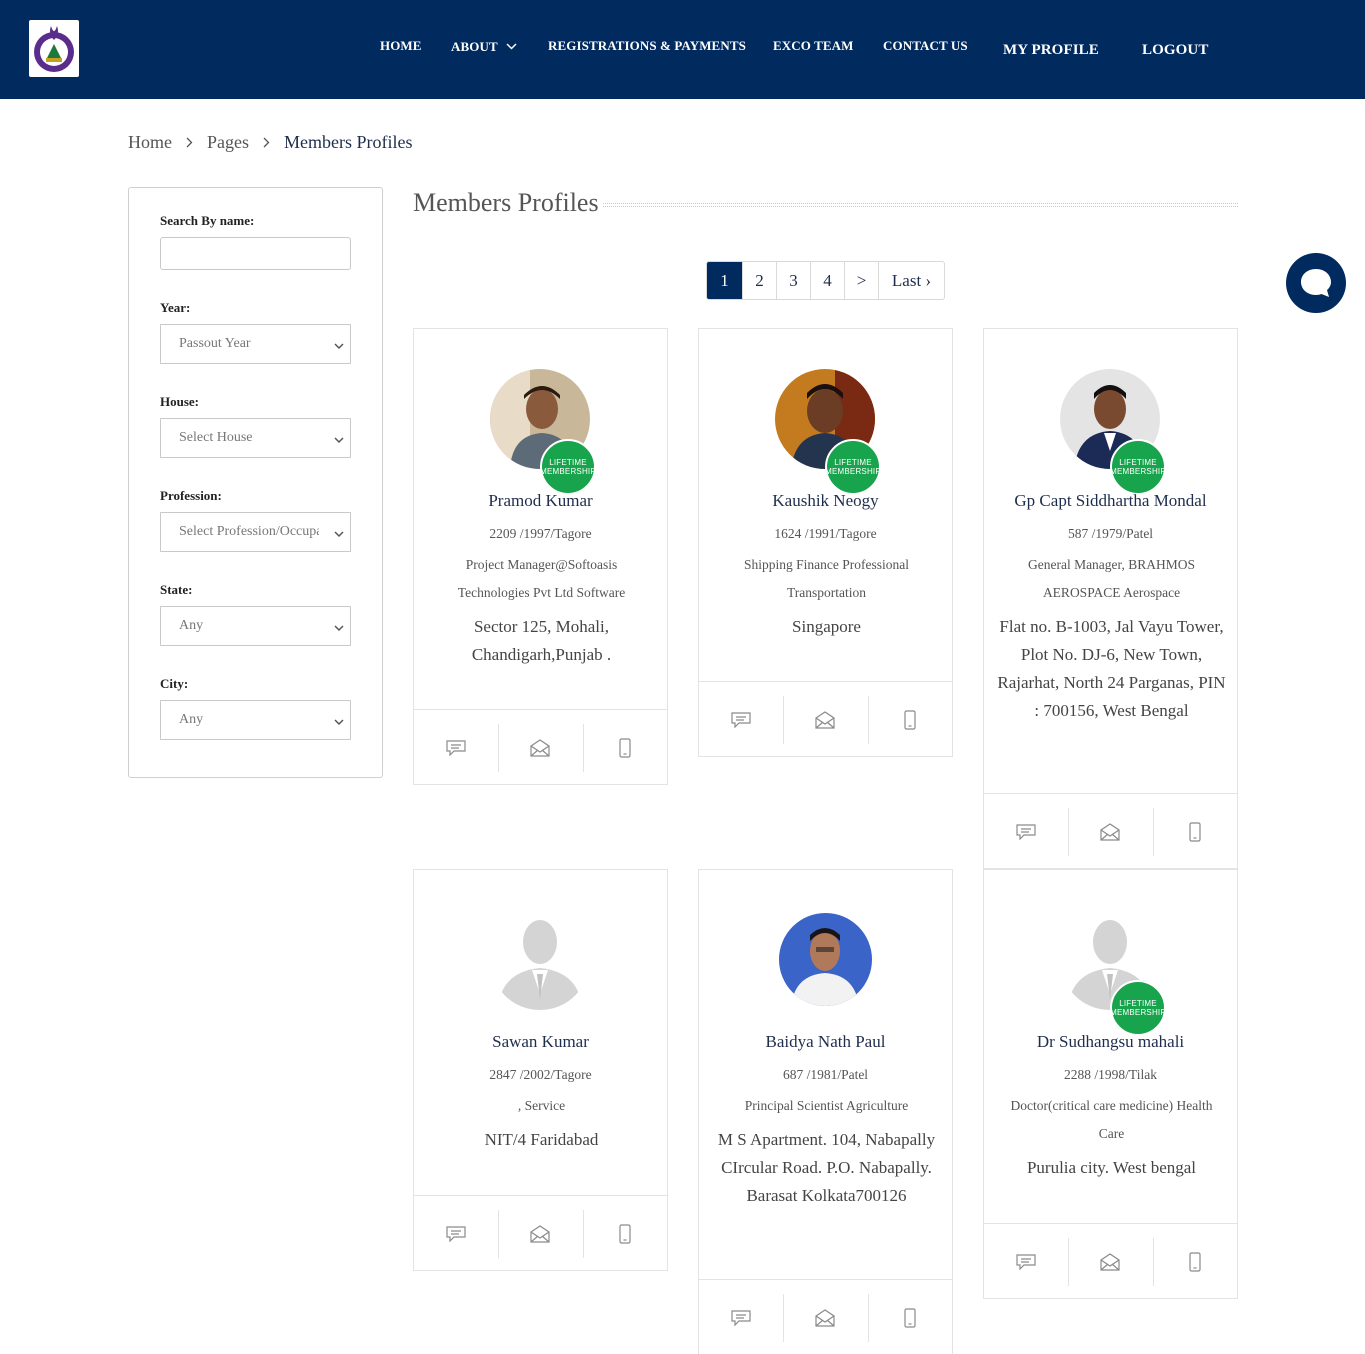  Describe the element at coordinates (401, 46) in the screenshot. I see `nav-home: HOME` at that location.